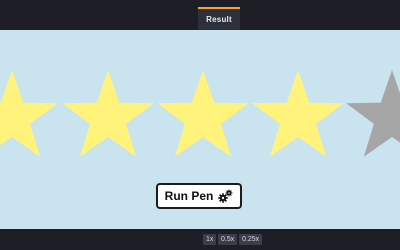 This screenshot has width=400, height=250. I want to click on tab-result-label: Result, so click(219, 19).